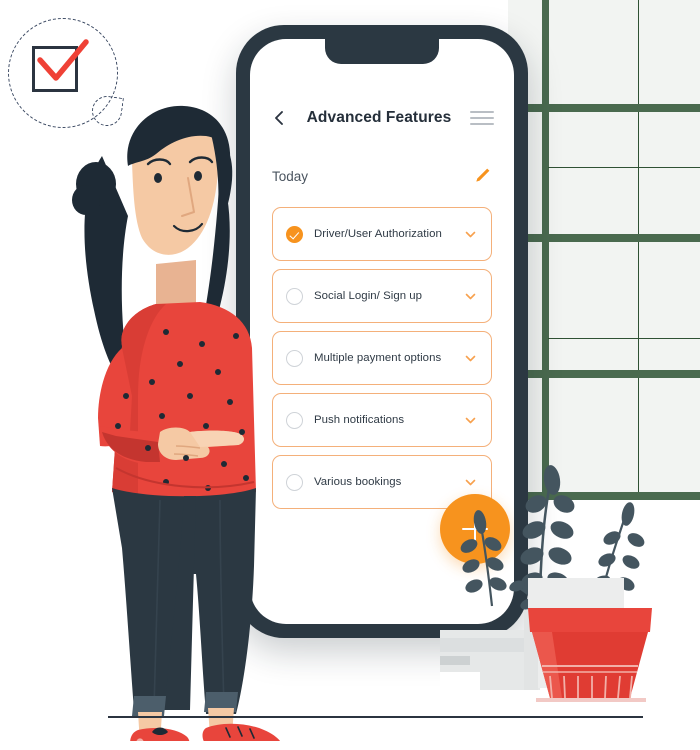  What do you see at coordinates (382, 51) in the screenshot?
I see `phone-notch` at bounding box center [382, 51].